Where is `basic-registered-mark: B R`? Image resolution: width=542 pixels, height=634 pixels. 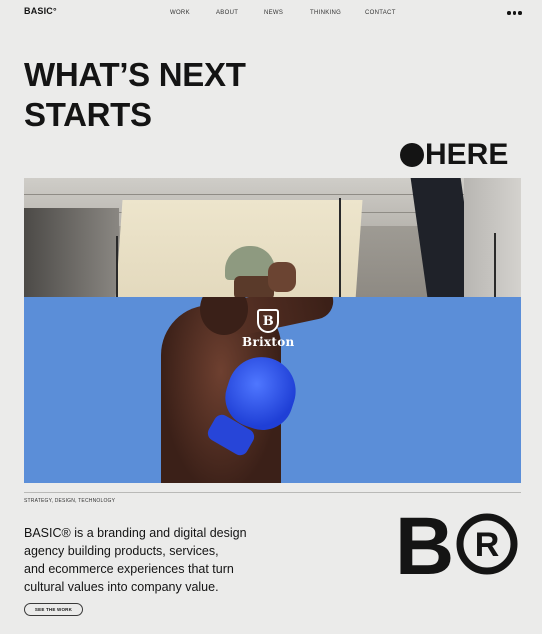 basic-registered-mark: B R is located at coordinates (457, 544).